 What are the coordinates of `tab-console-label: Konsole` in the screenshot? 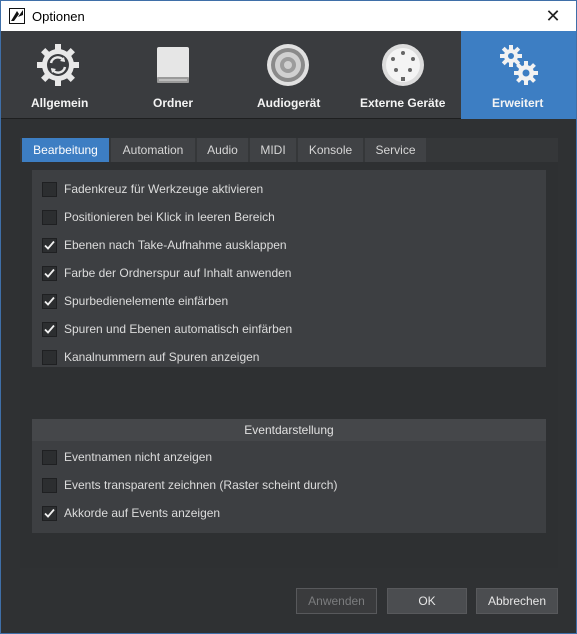 It's located at (330, 150).